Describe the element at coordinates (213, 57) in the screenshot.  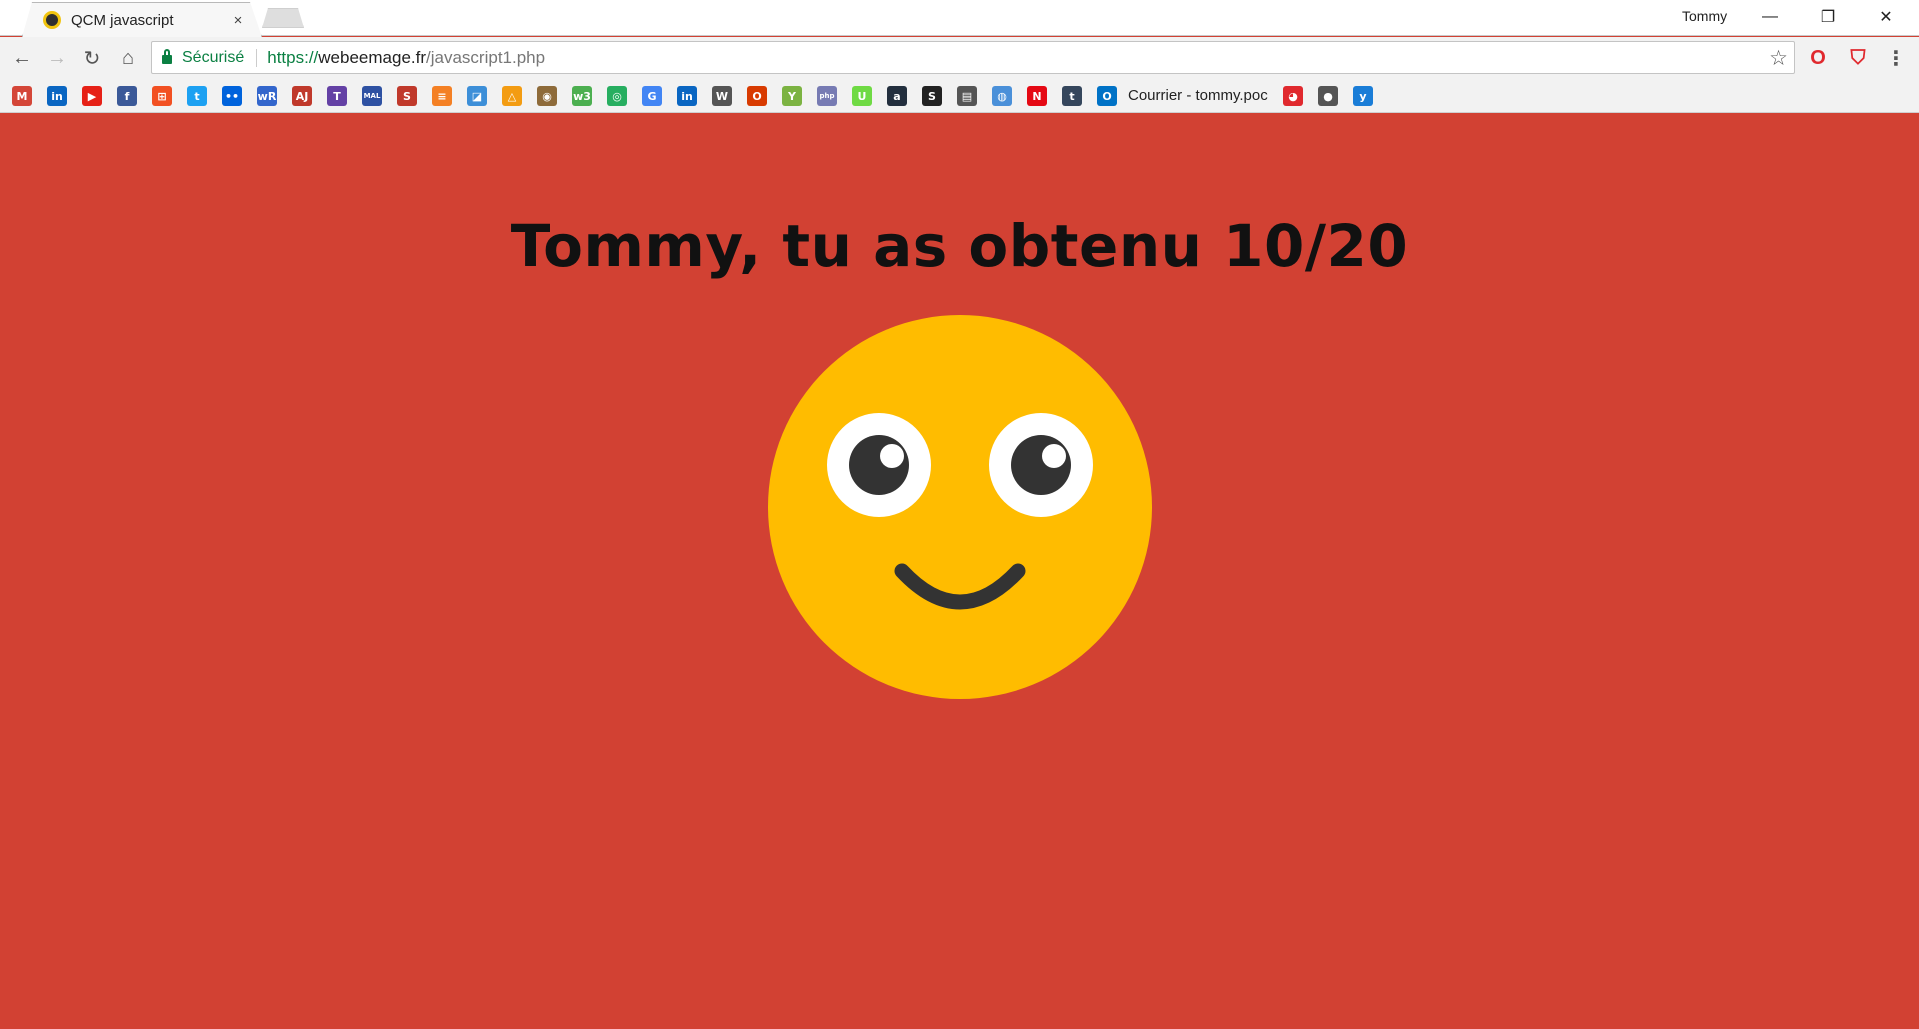
I see `secure-label: Sécurisé` at that location.